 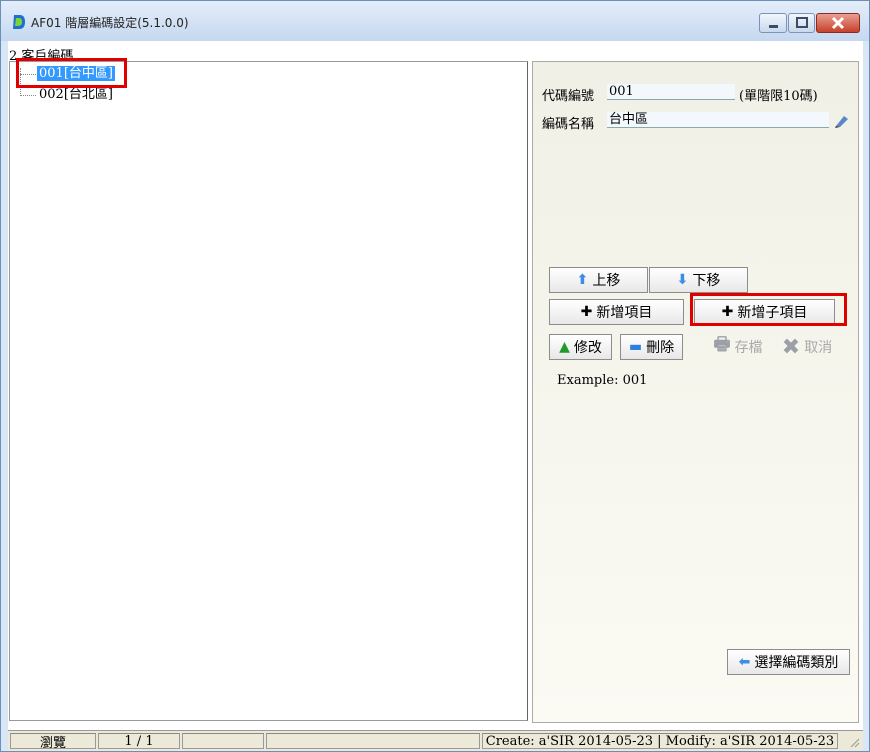 I want to click on name-label: 編碼名稱, so click(x=568, y=124).